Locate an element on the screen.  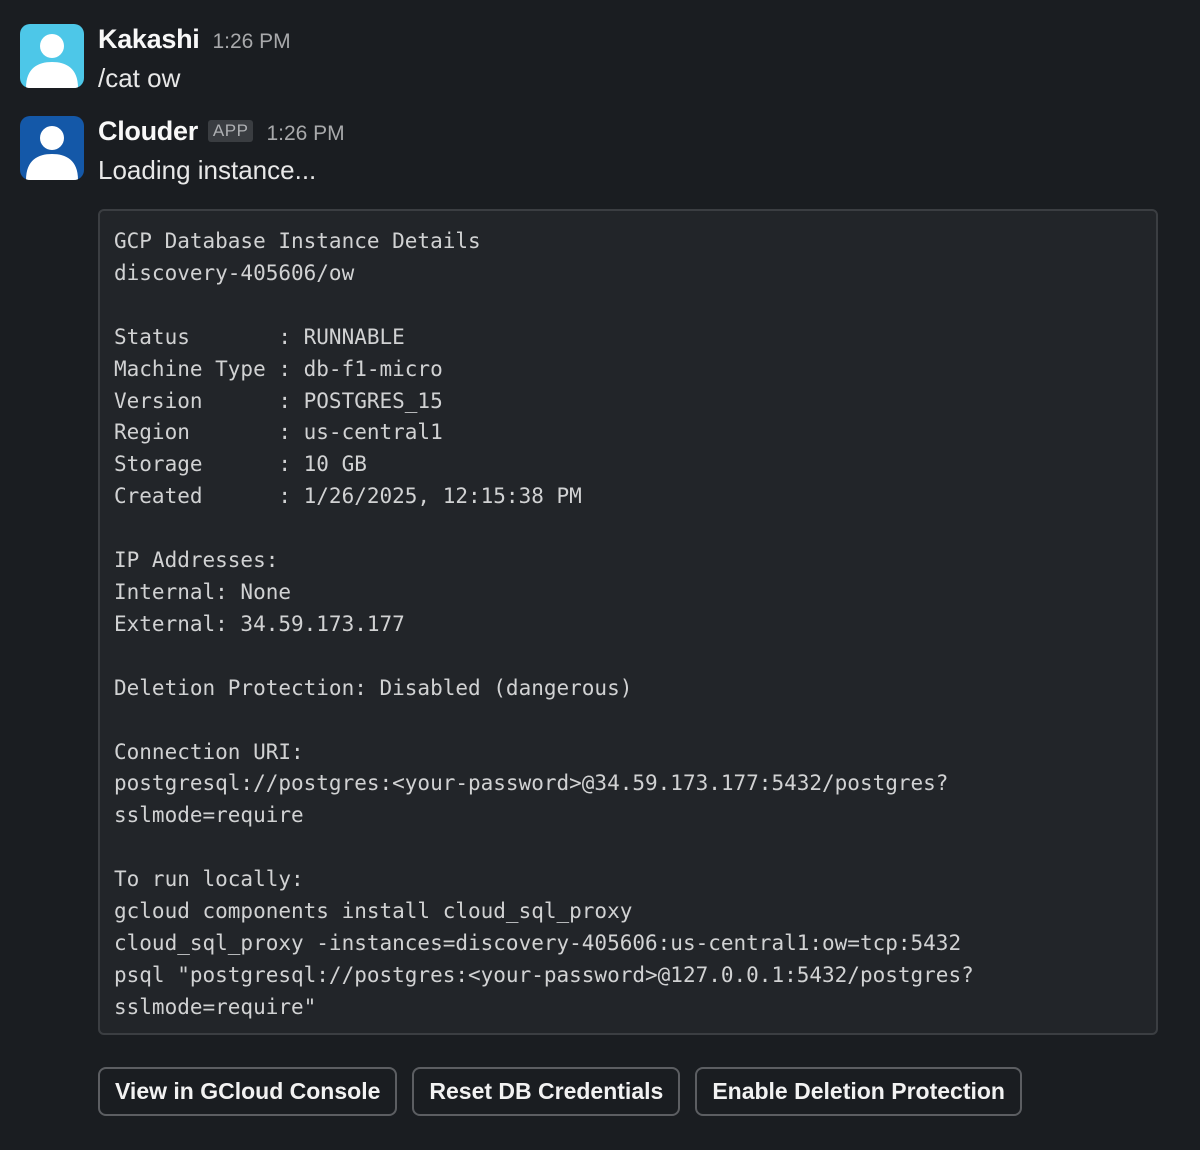
code-line: sslmode=require" is located at coordinates (215, 1006).